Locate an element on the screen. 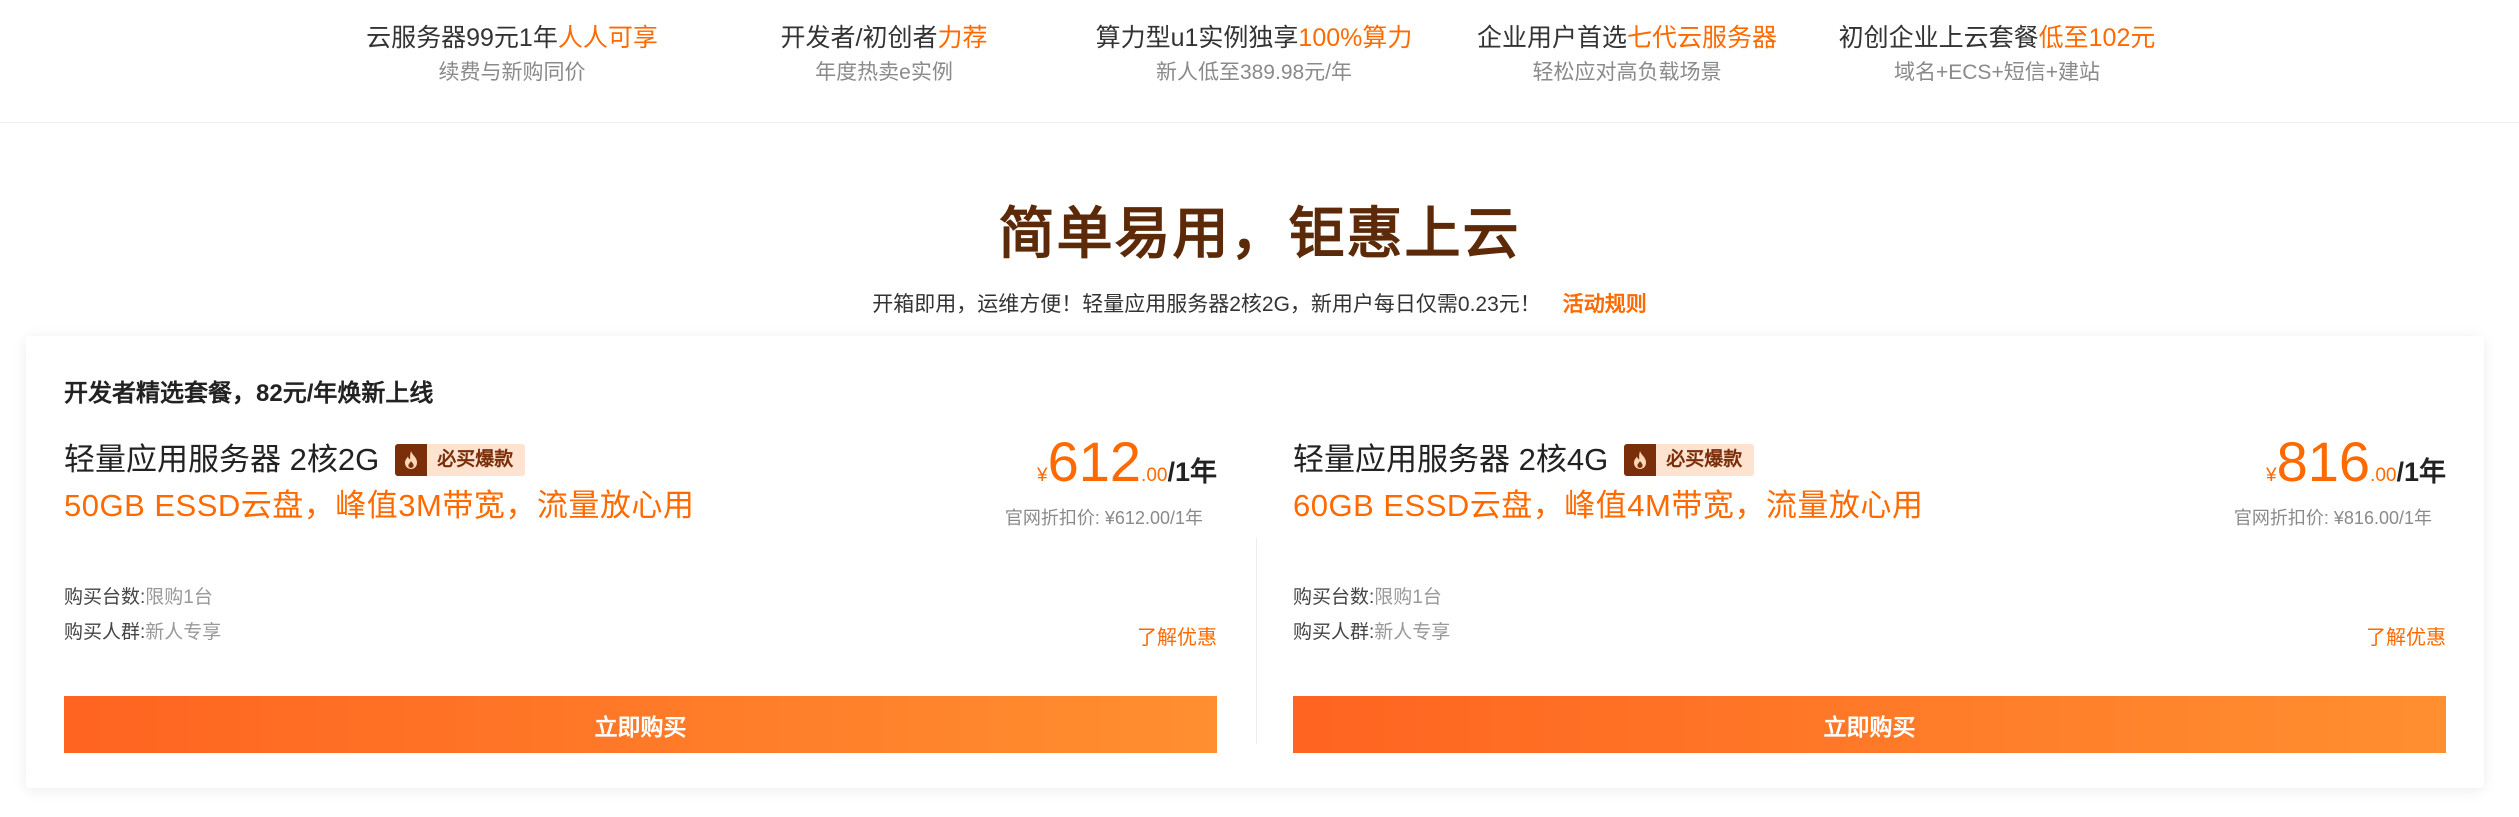 This screenshot has width=2519, height=817. promo-title: 算力型u1实例独享100%算力 is located at coordinates (1254, 38).